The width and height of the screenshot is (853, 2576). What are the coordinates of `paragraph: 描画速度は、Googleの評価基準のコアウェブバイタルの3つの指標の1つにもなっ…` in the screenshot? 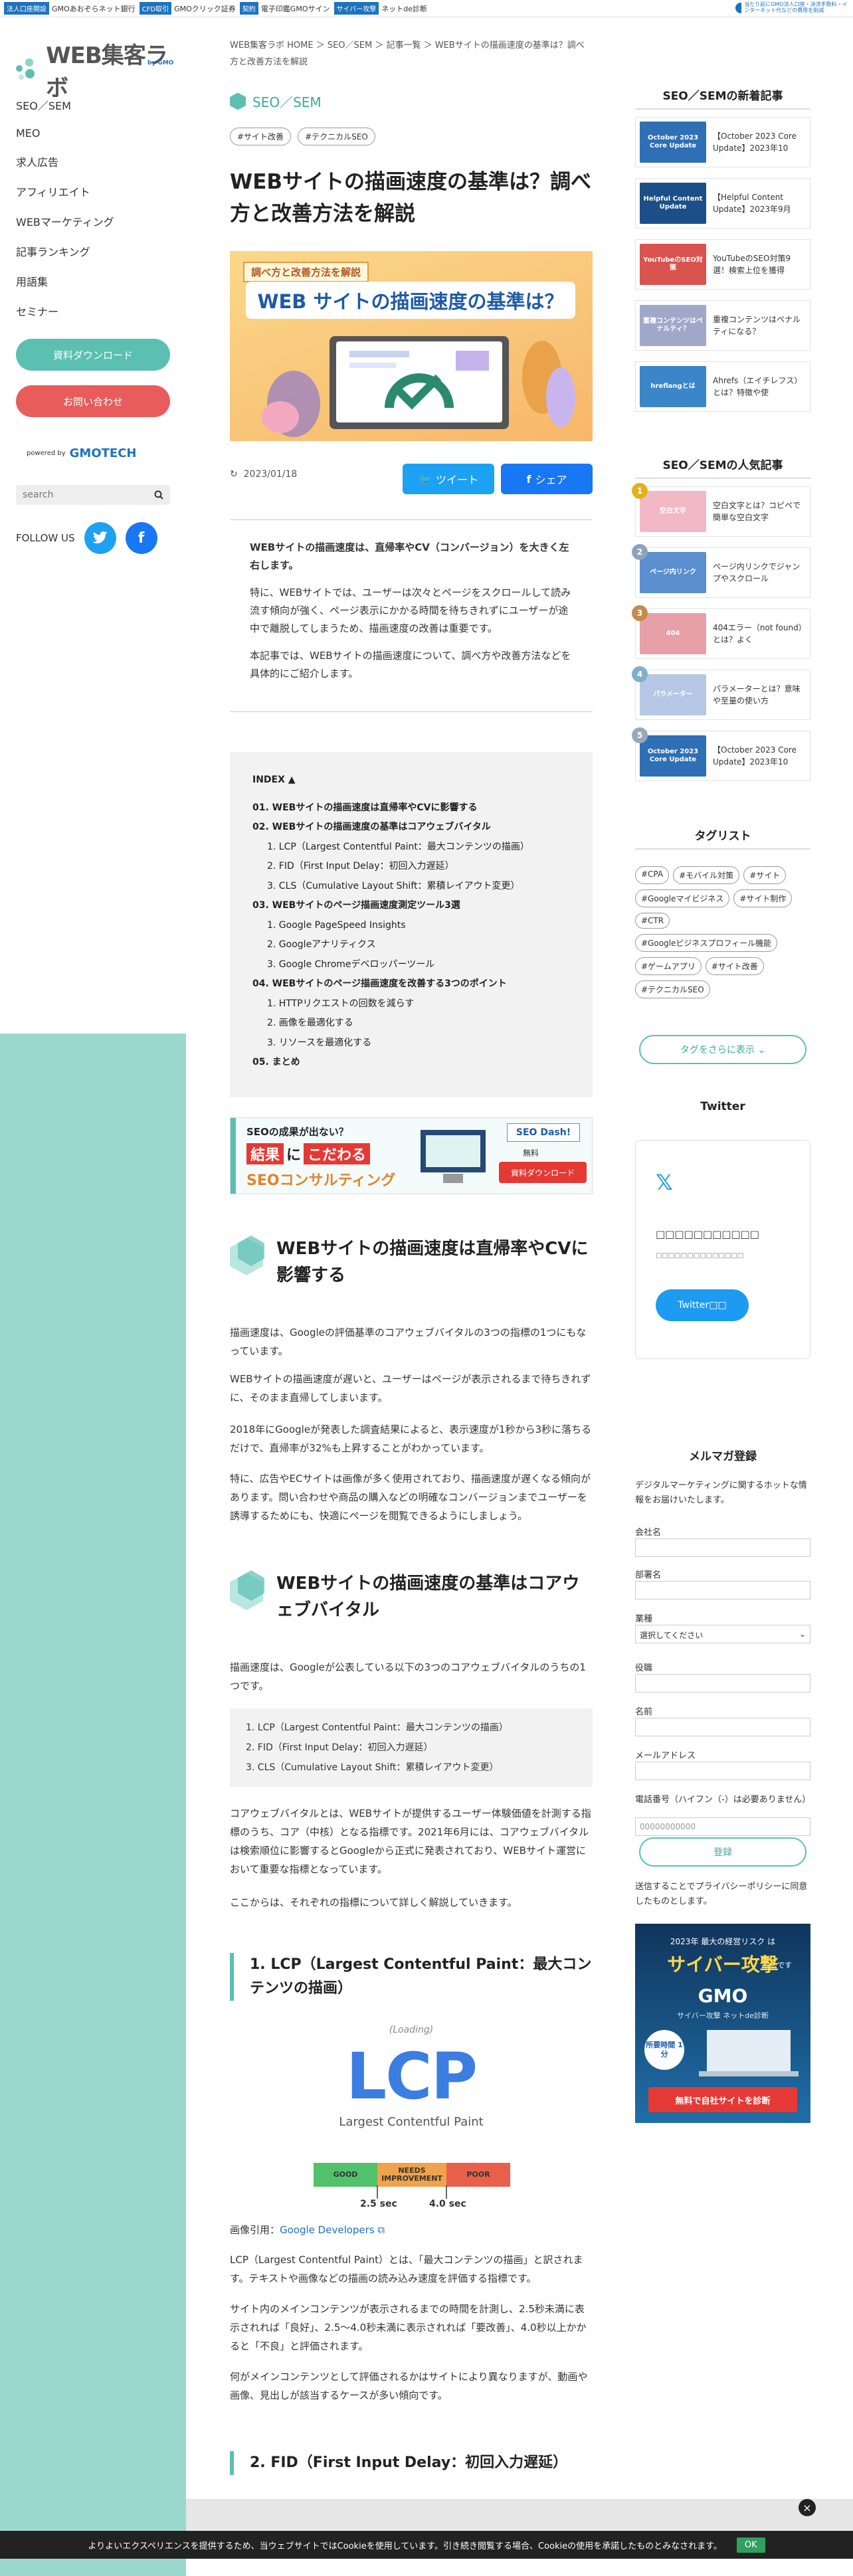 It's located at (412, 1341).